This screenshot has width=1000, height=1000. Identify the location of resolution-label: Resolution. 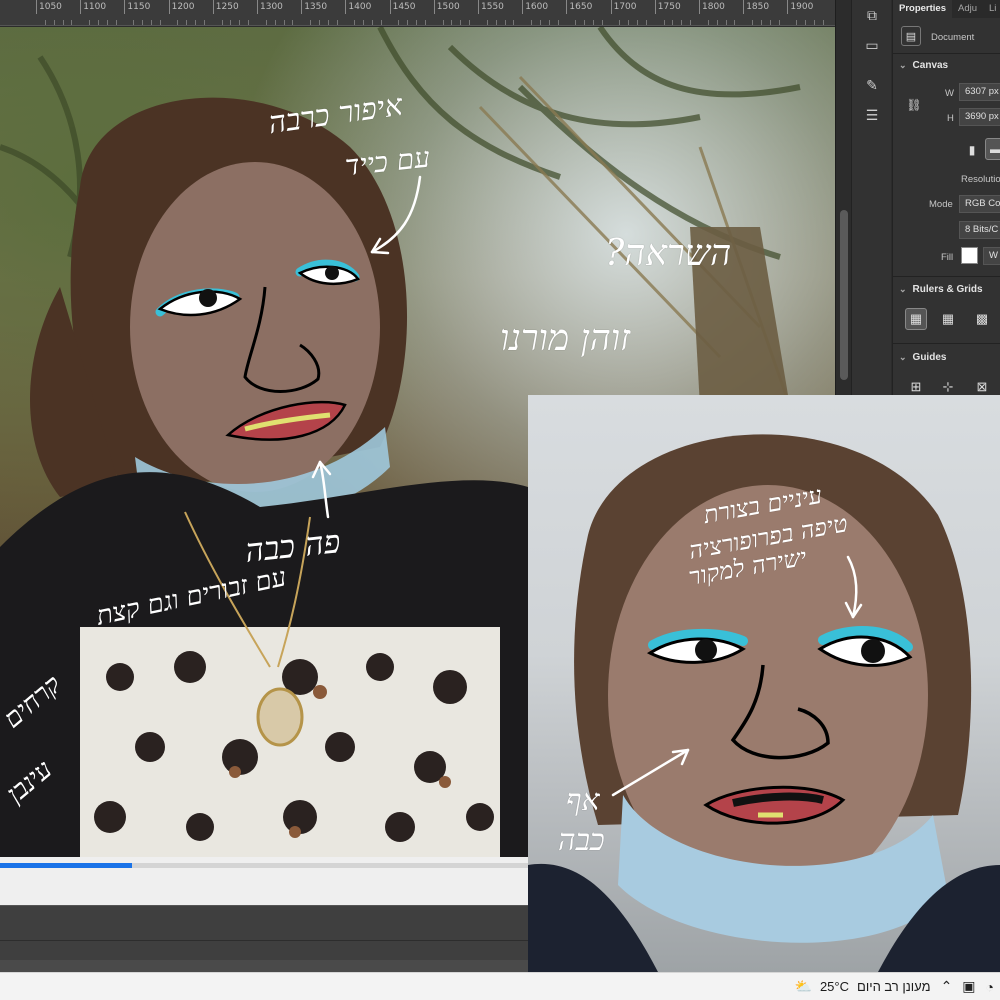
(980, 179).